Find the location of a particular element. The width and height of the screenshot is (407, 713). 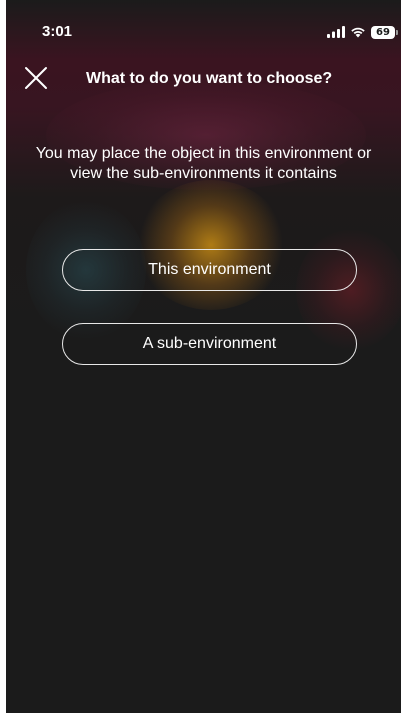

button-label: This environment is located at coordinates (209, 269).